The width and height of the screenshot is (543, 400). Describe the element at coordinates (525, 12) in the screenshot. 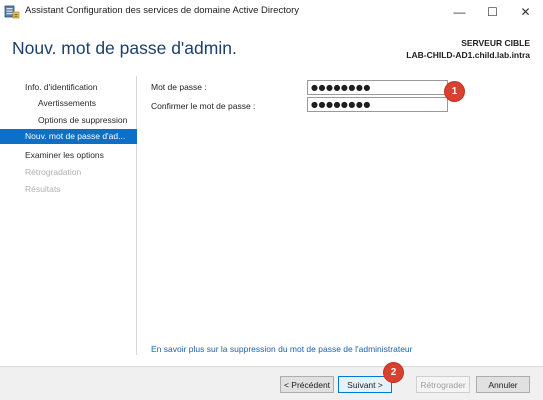

I see `close-icon: ✕` at that location.